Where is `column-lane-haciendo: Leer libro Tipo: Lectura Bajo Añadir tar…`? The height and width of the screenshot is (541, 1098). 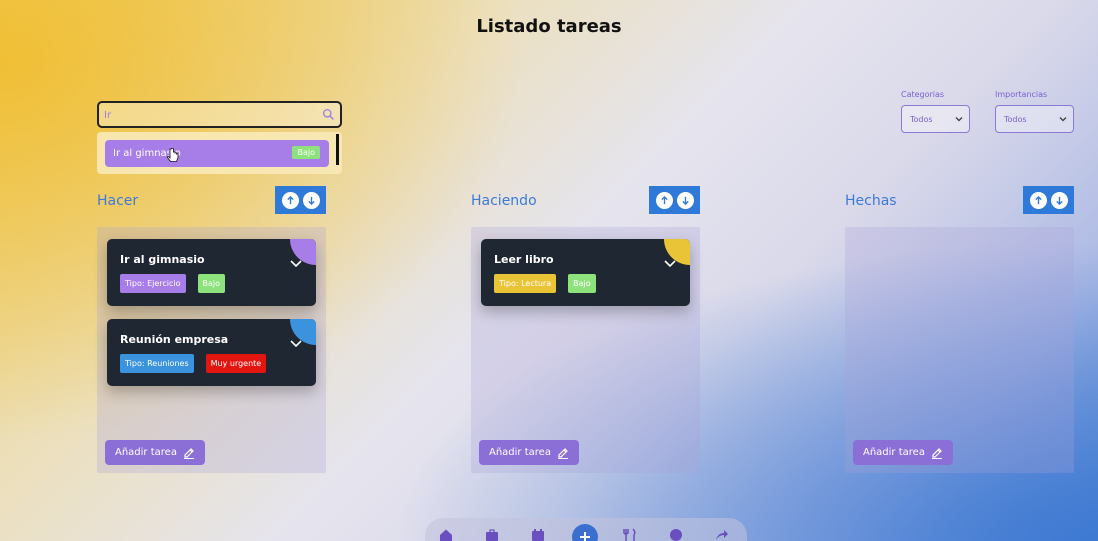 column-lane-haciendo: Leer libro Tipo: Lectura Bajo Añadir tar… is located at coordinates (585, 350).